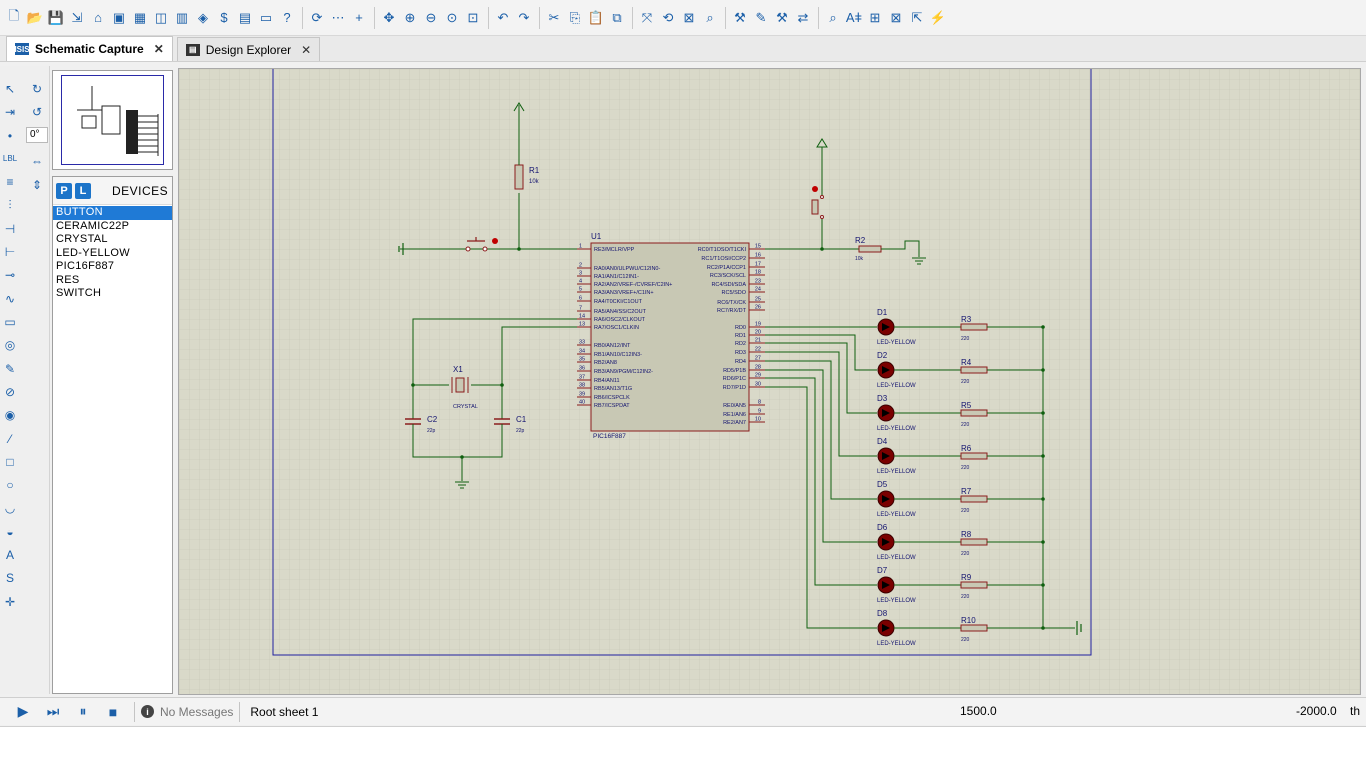 This screenshot has height=768, width=1366. I want to click on refresh-icon: ⟳, so click(317, 18).